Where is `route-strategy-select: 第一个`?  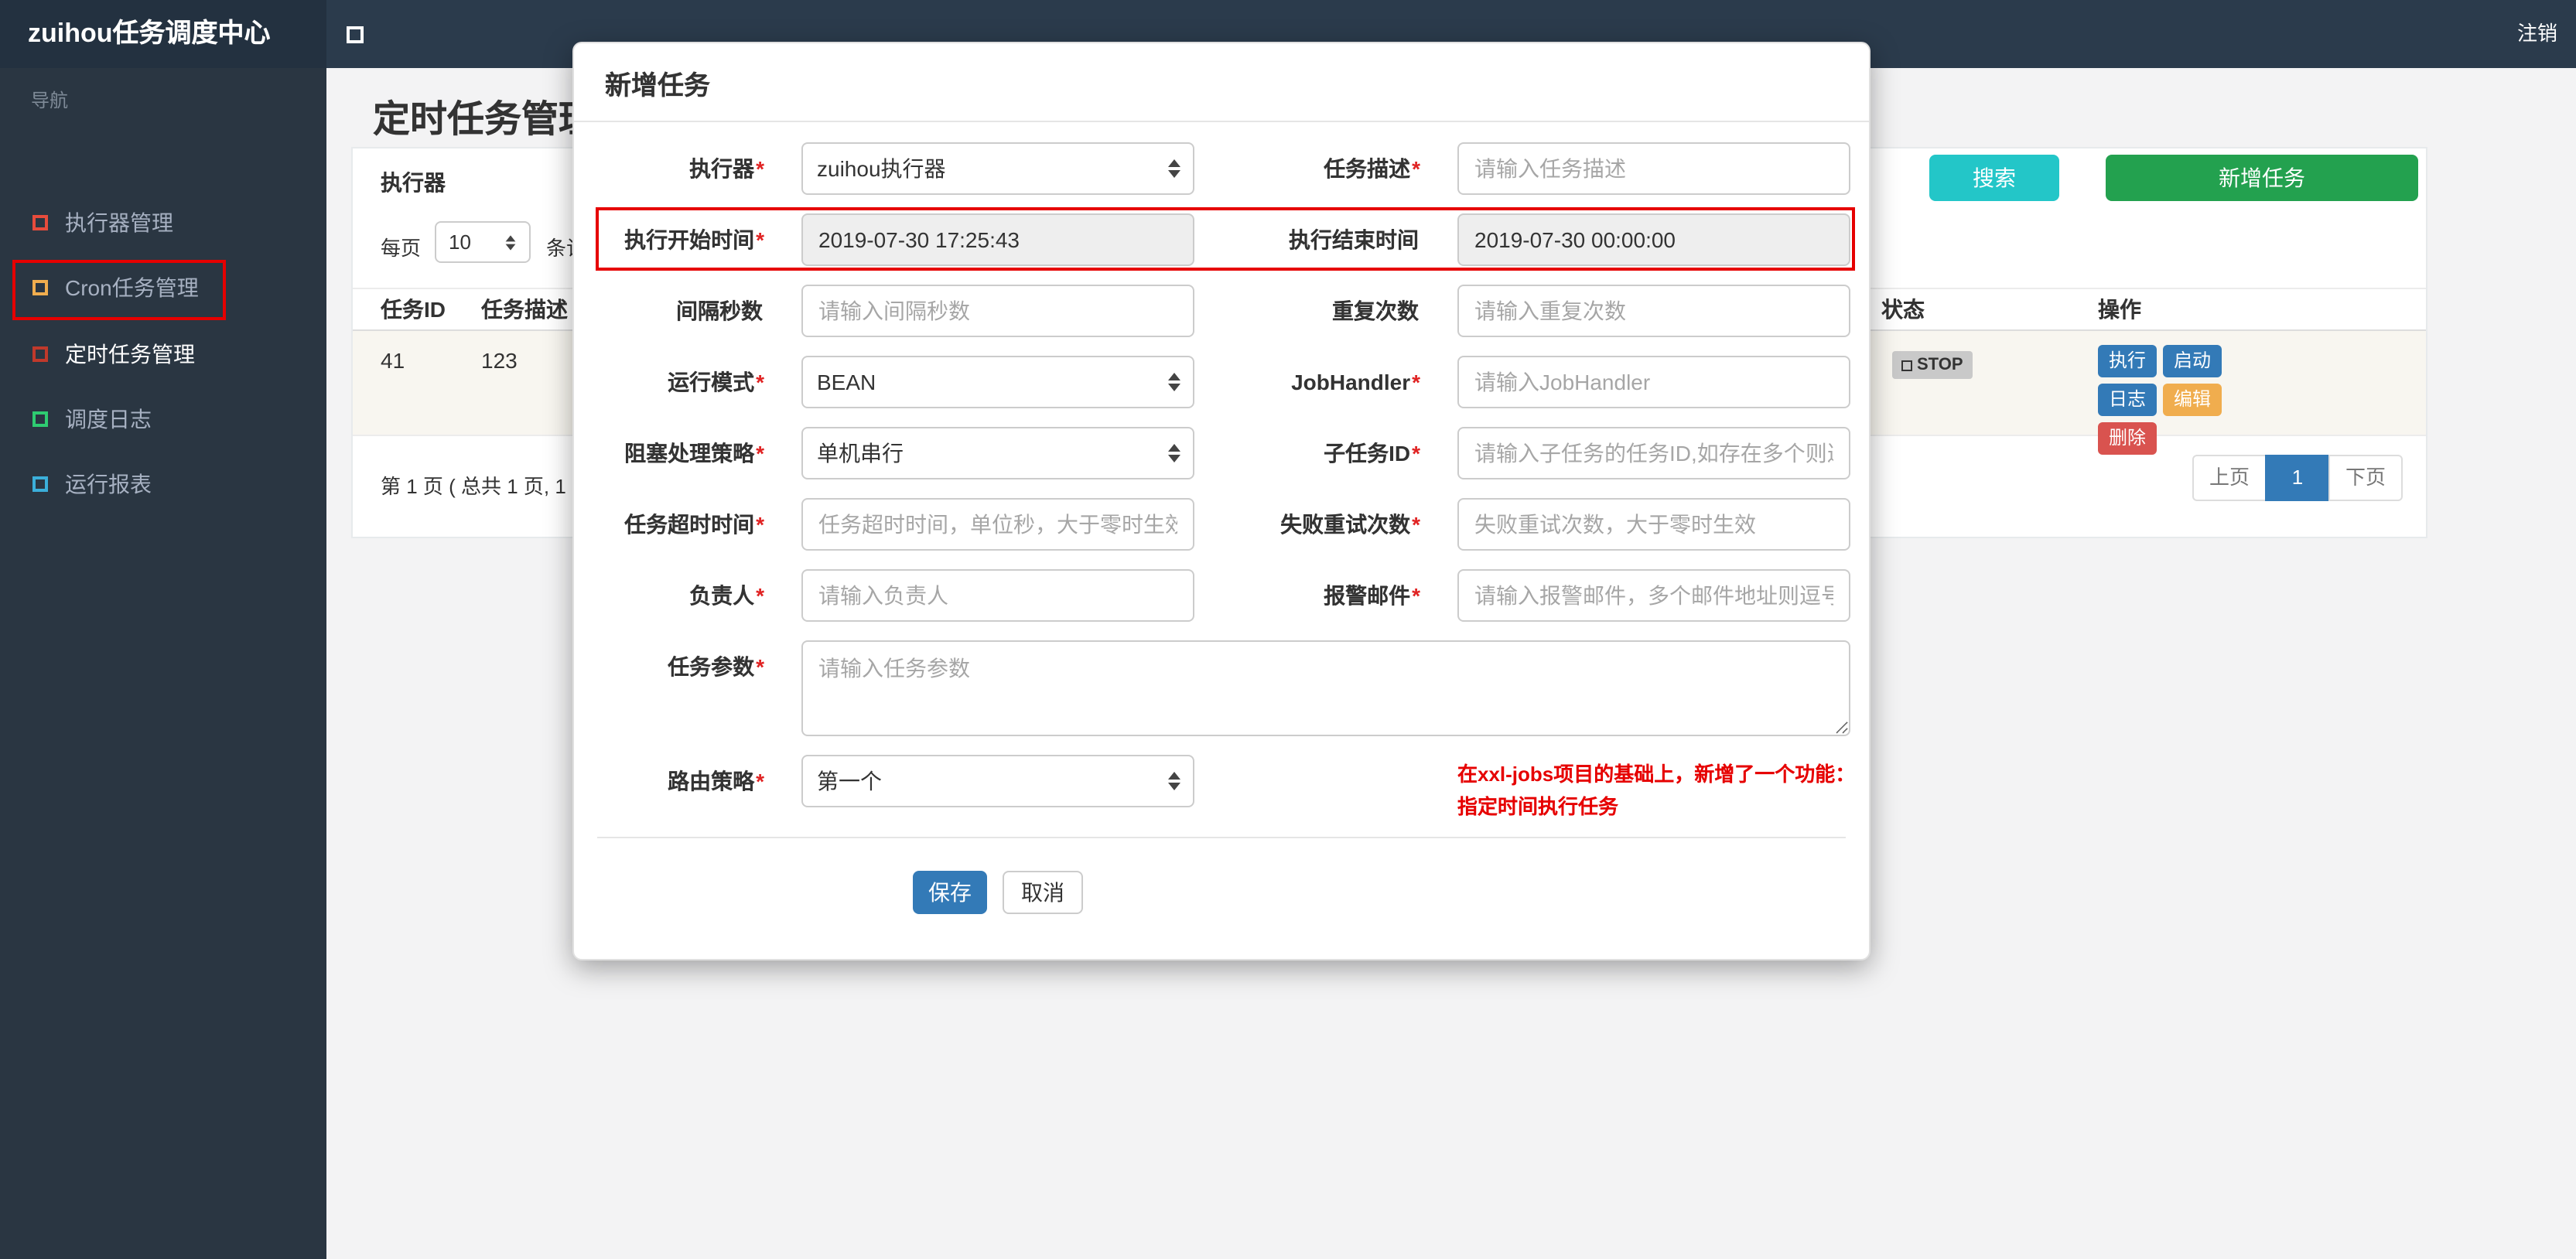 route-strategy-select: 第一个 is located at coordinates (998, 781).